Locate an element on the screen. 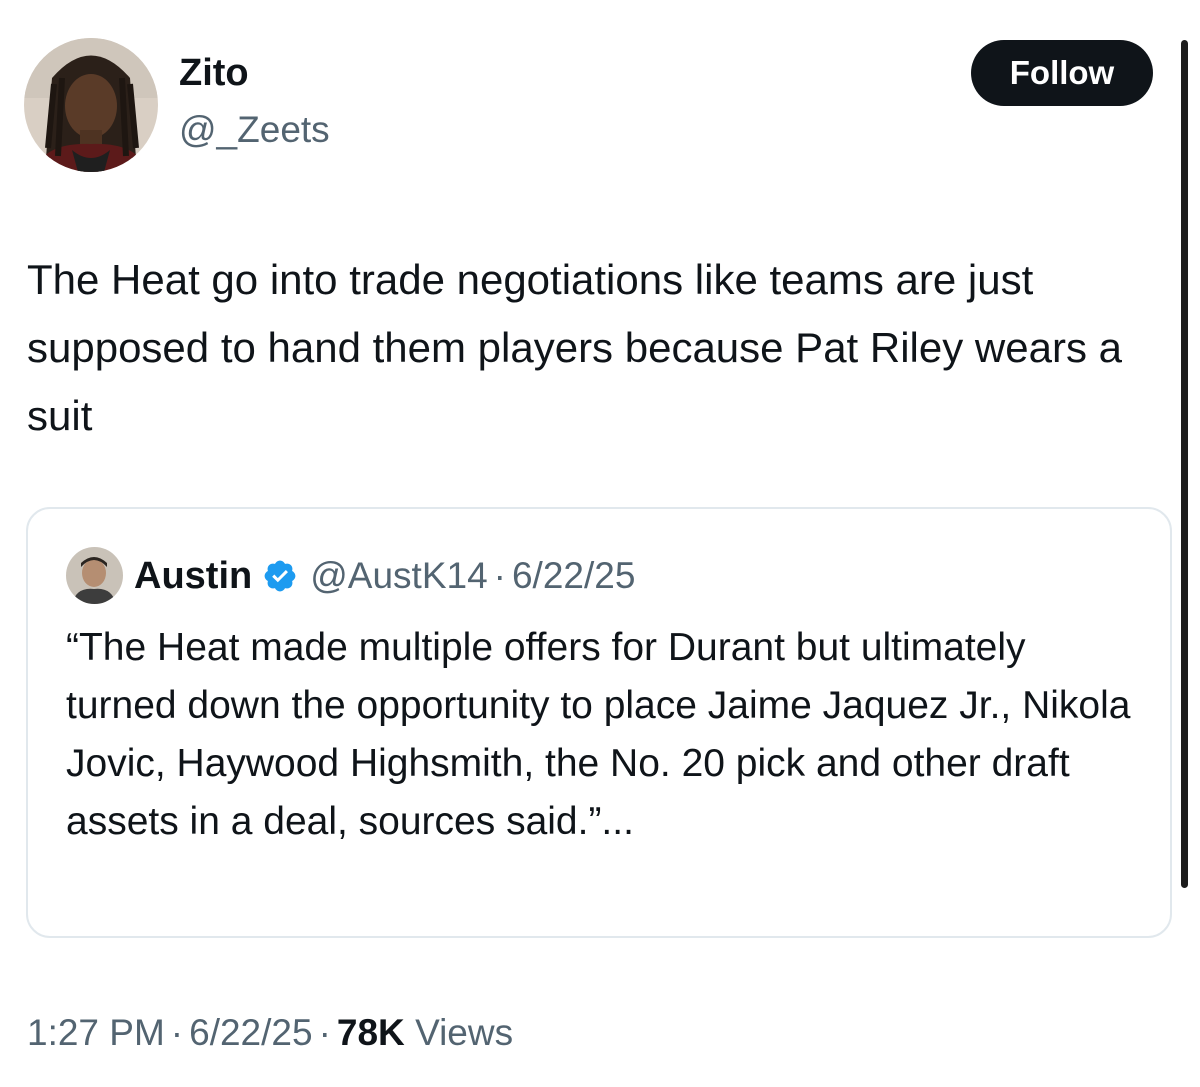 Image resolution: width=1200 pixels, height=1087 pixels. follow-button: Follow is located at coordinates (1062, 73).